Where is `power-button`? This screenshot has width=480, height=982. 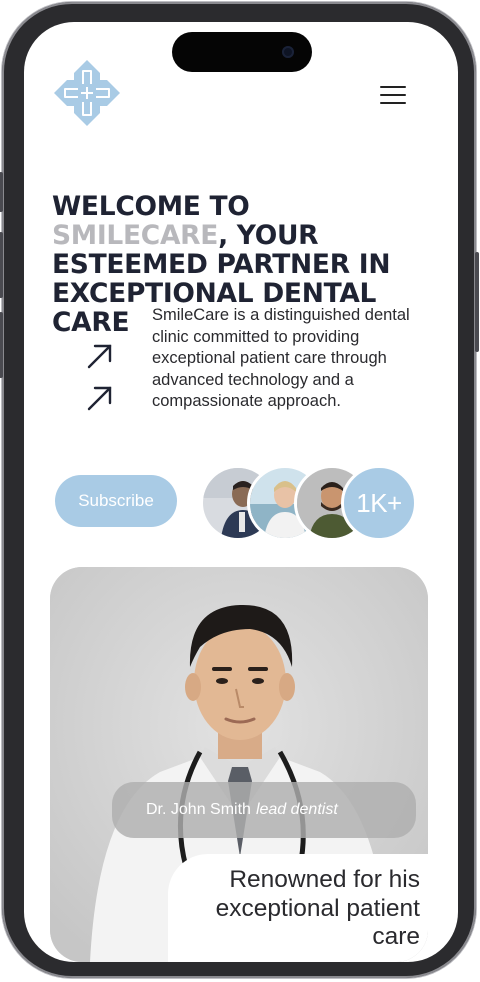
power-button is located at coordinates (477, 302).